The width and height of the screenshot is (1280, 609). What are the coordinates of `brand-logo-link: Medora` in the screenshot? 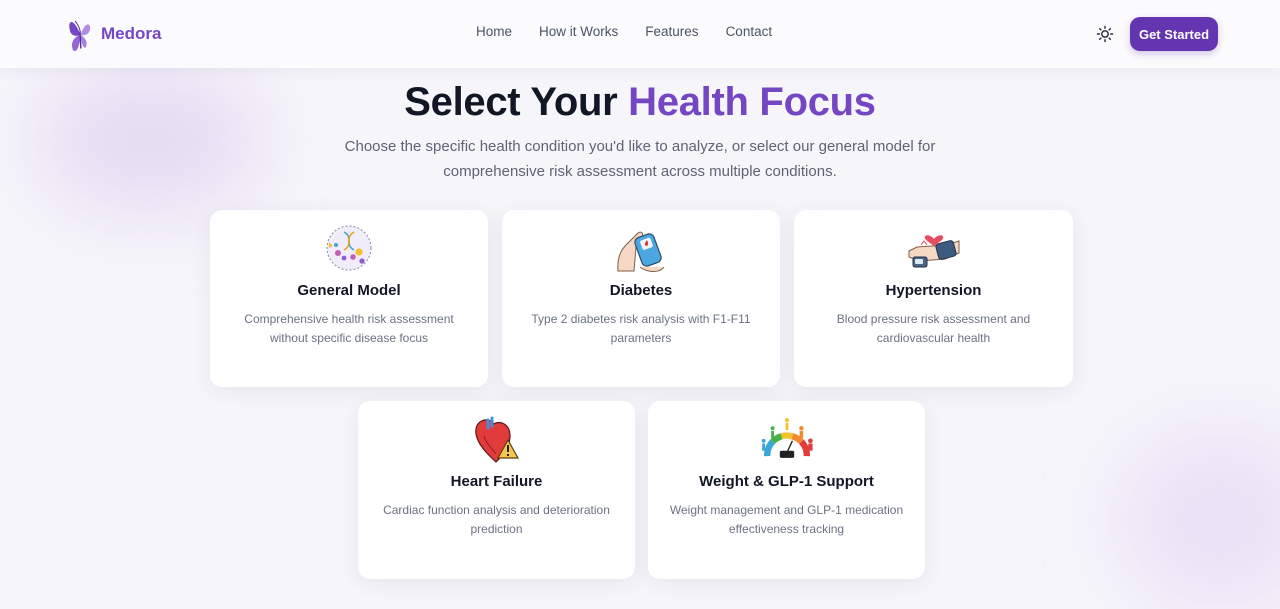 It's located at (112, 34).